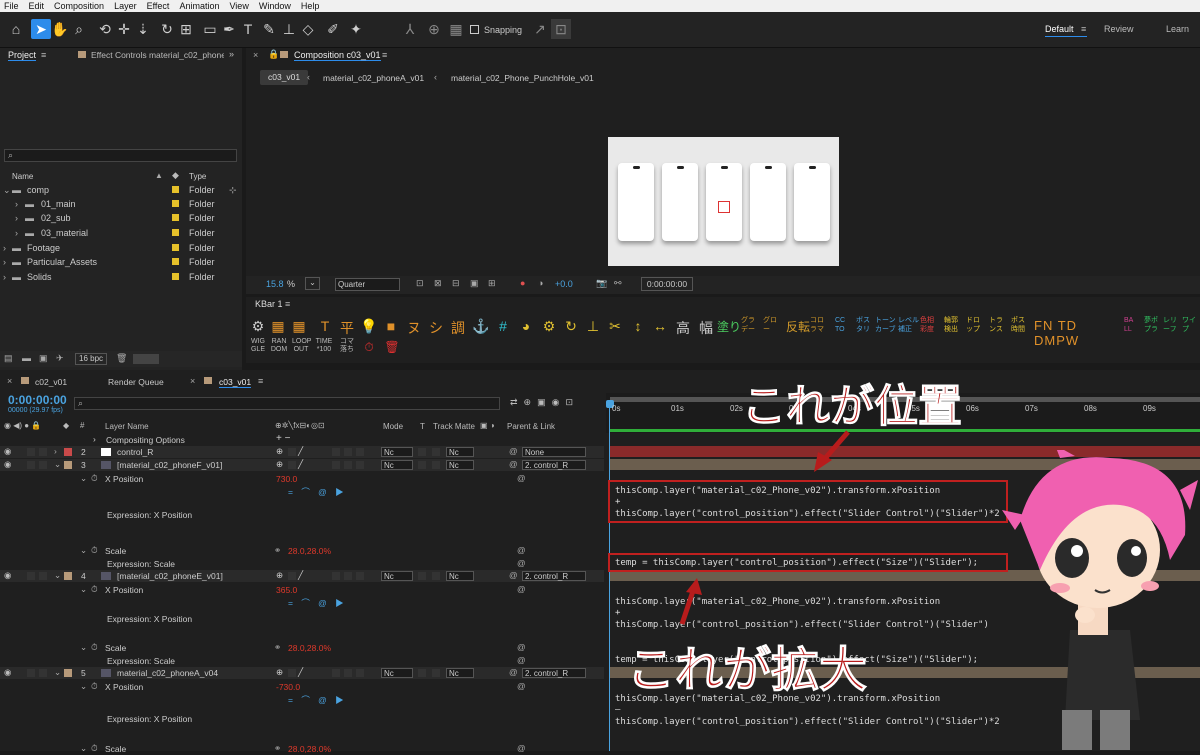 The image size is (1200, 755). What do you see at coordinates (159, 175) in the screenshot?
I see `sort-up-icon: ▲` at bounding box center [159, 175].